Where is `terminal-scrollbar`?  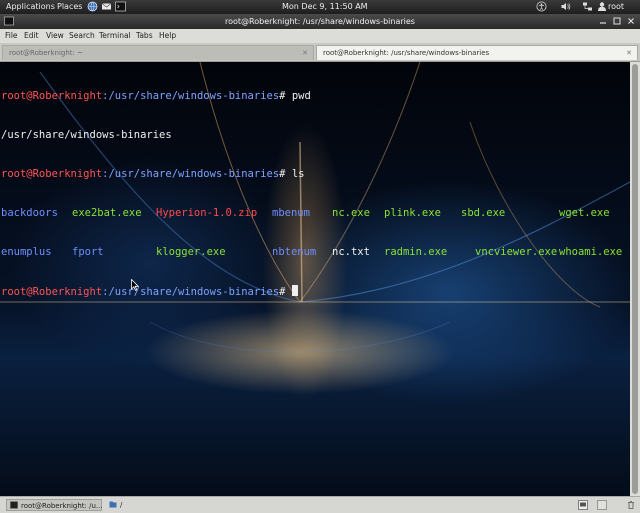 terminal-scrollbar is located at coordinates (635, 279).